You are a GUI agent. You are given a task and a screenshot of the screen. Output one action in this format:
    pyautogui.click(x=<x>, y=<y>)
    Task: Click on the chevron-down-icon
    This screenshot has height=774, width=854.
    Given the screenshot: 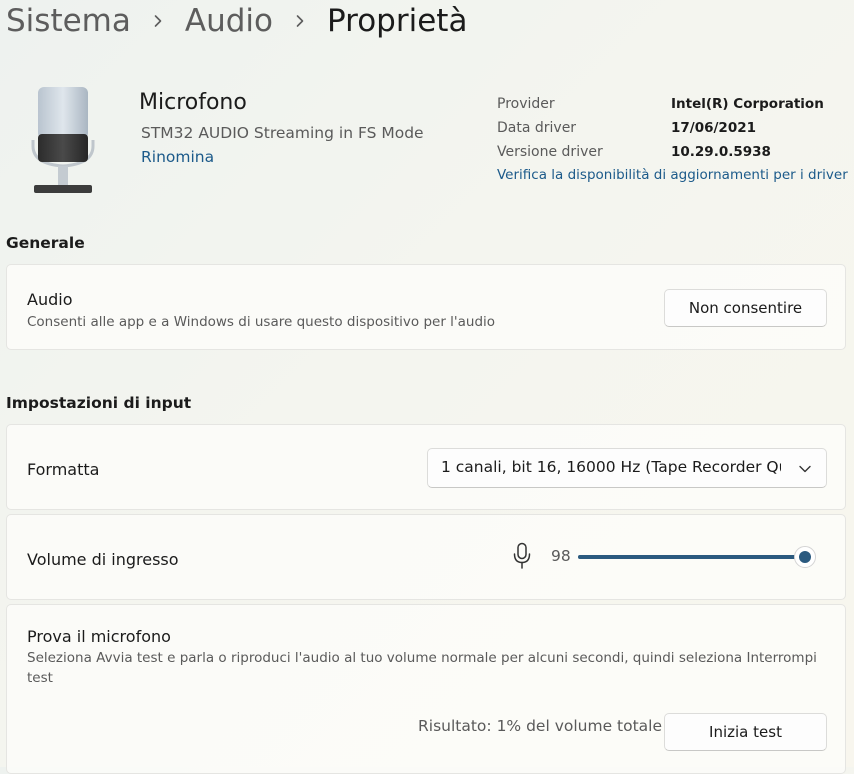 What is the action you would take?
    pyautogui.click(x=805, y=468)
    